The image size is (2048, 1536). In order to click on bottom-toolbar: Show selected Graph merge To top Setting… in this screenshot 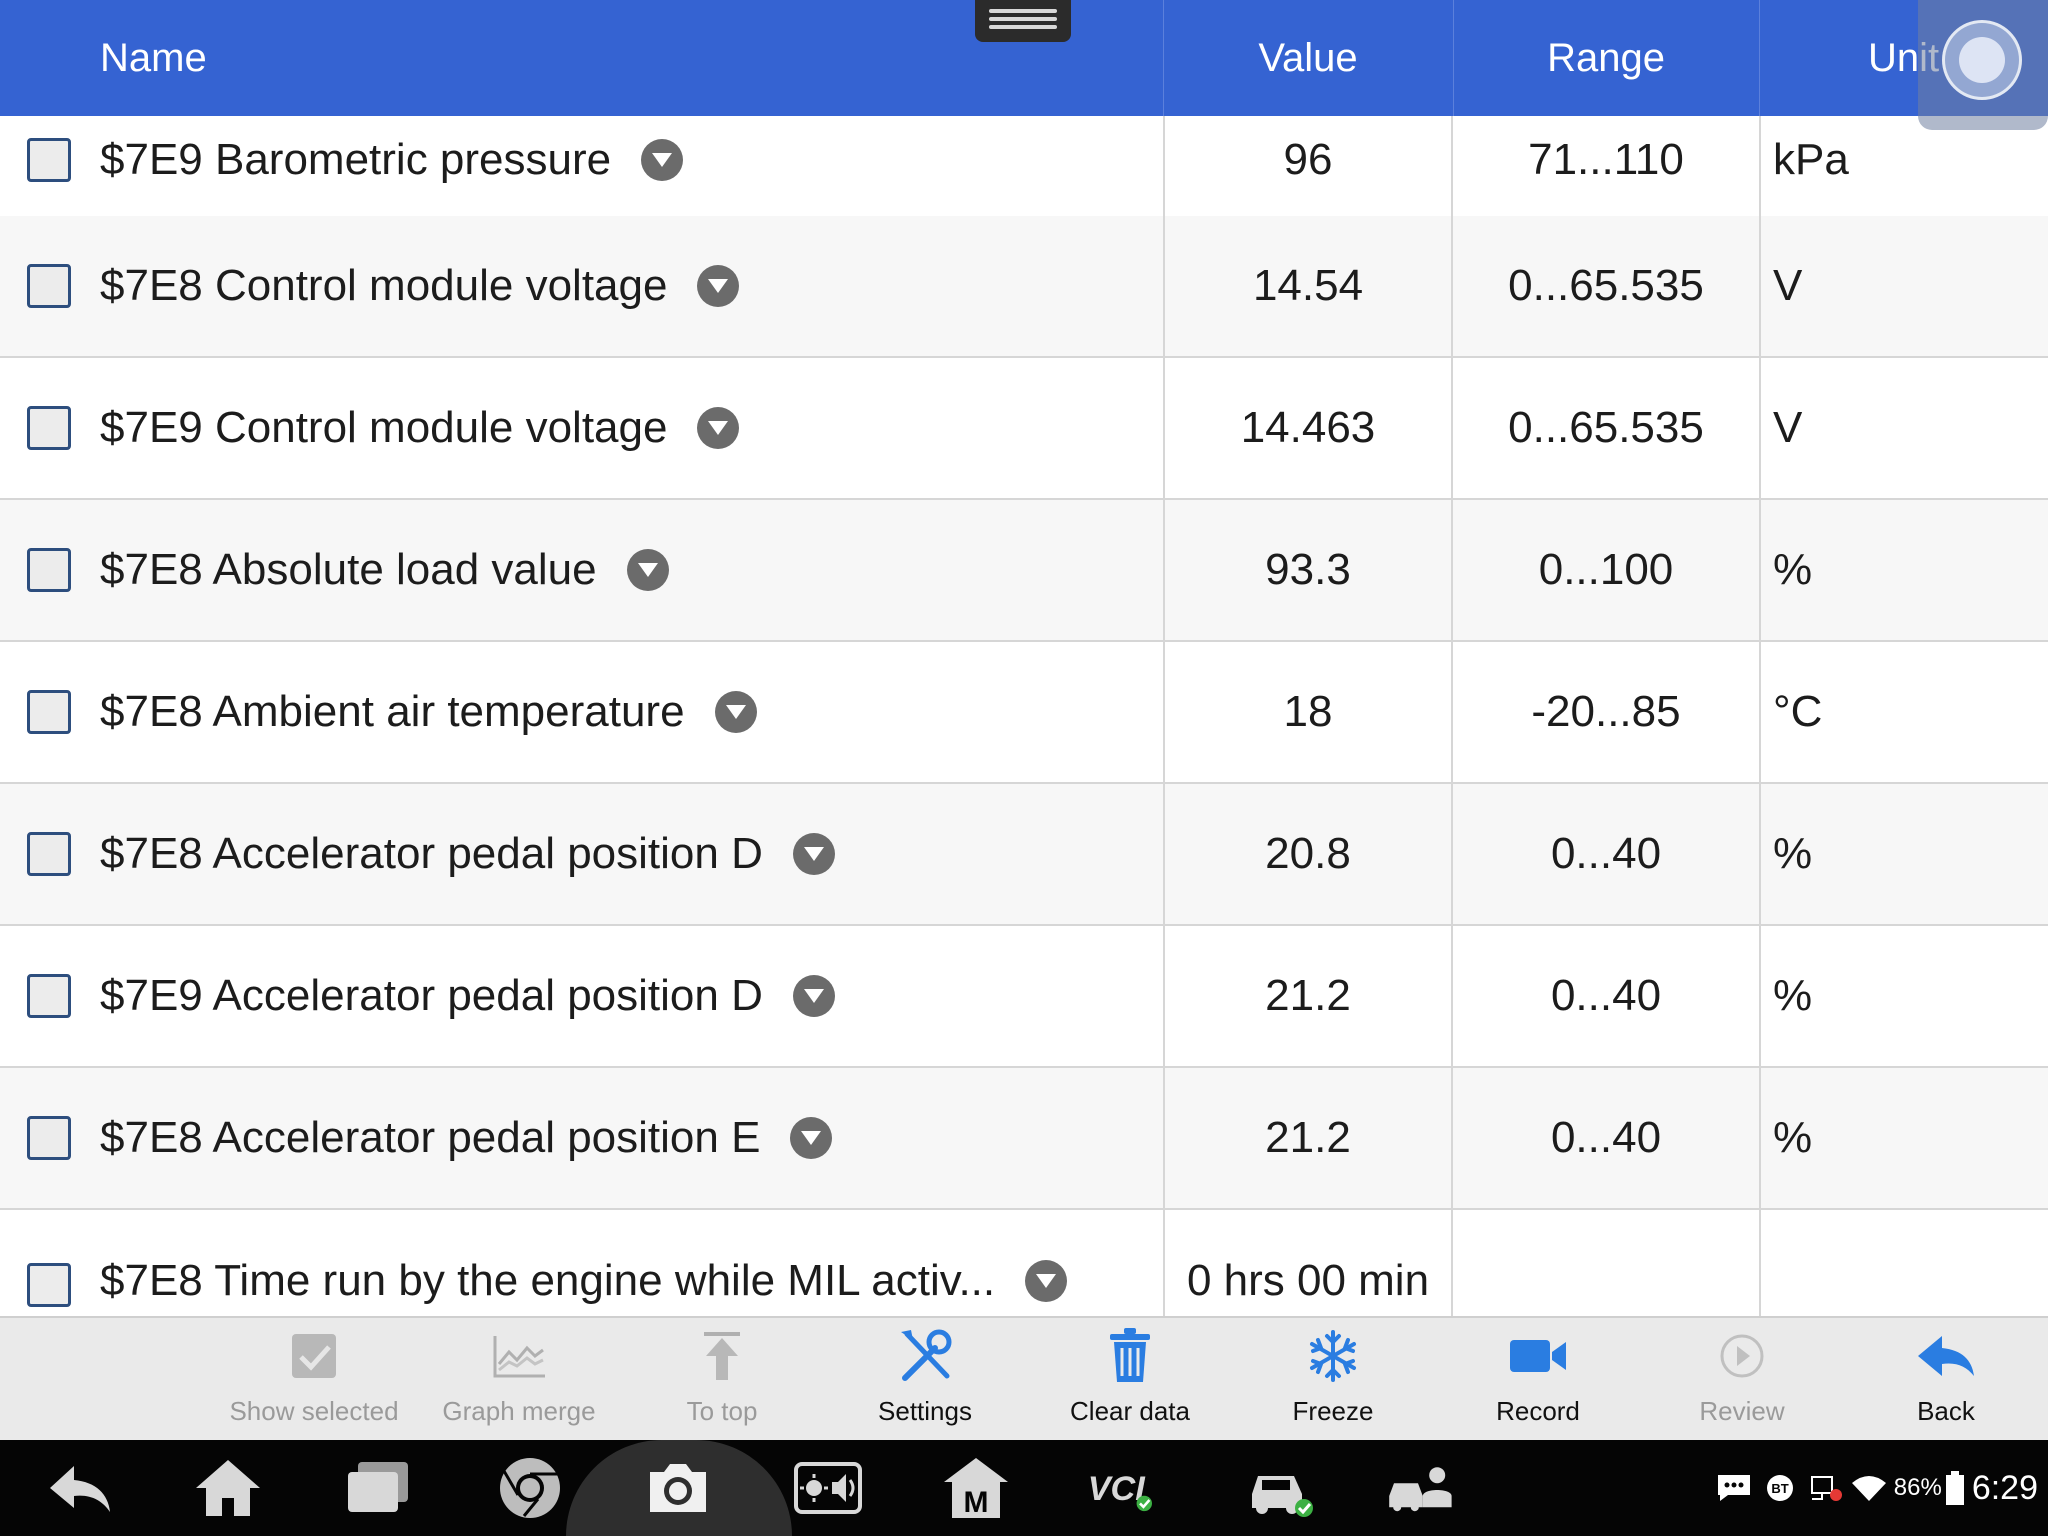, I will do `click(1024, 1378)`.